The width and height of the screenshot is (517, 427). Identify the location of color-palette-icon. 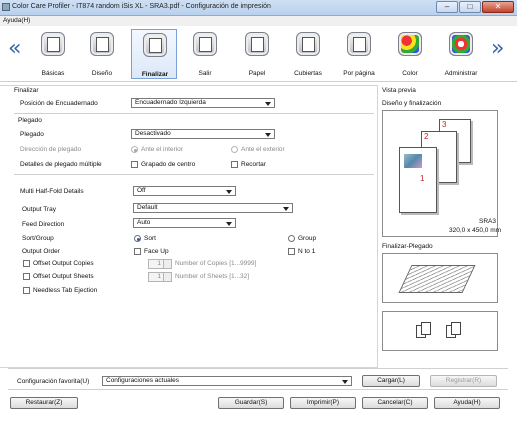
(410, 44).